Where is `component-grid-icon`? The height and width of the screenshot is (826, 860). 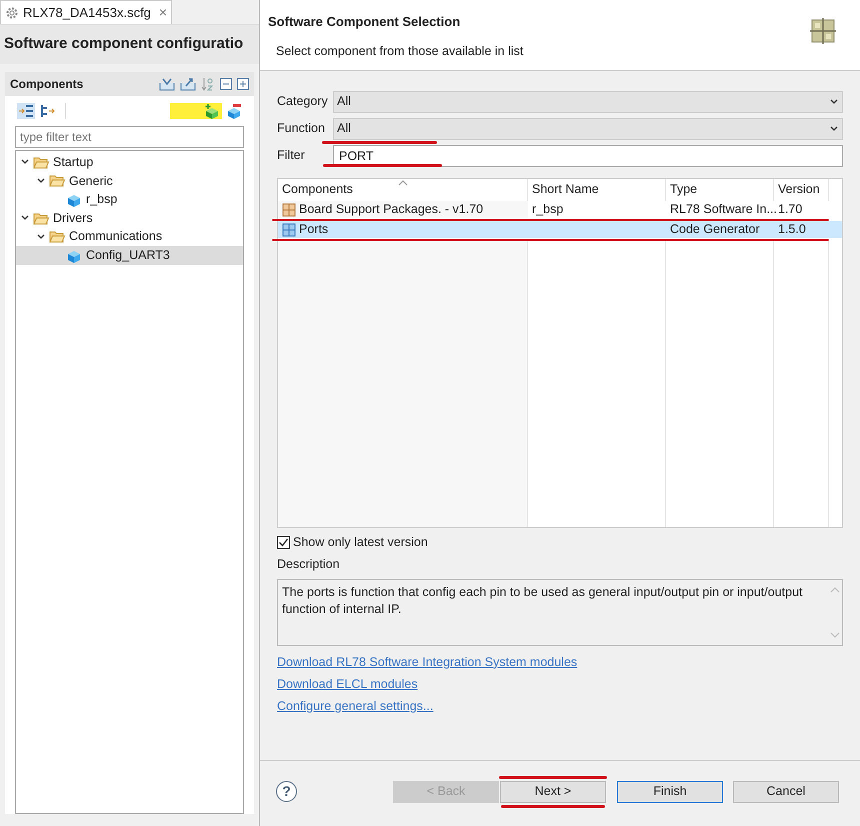 component-grid-icon is located at coordinates (823, 31).